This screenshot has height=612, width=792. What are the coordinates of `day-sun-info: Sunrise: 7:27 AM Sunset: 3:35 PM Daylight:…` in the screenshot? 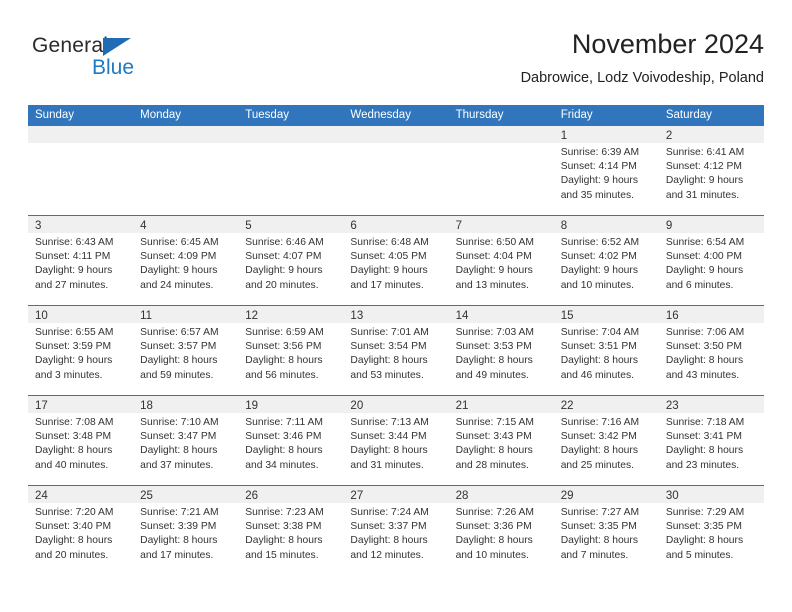 It's located at (606, 533).